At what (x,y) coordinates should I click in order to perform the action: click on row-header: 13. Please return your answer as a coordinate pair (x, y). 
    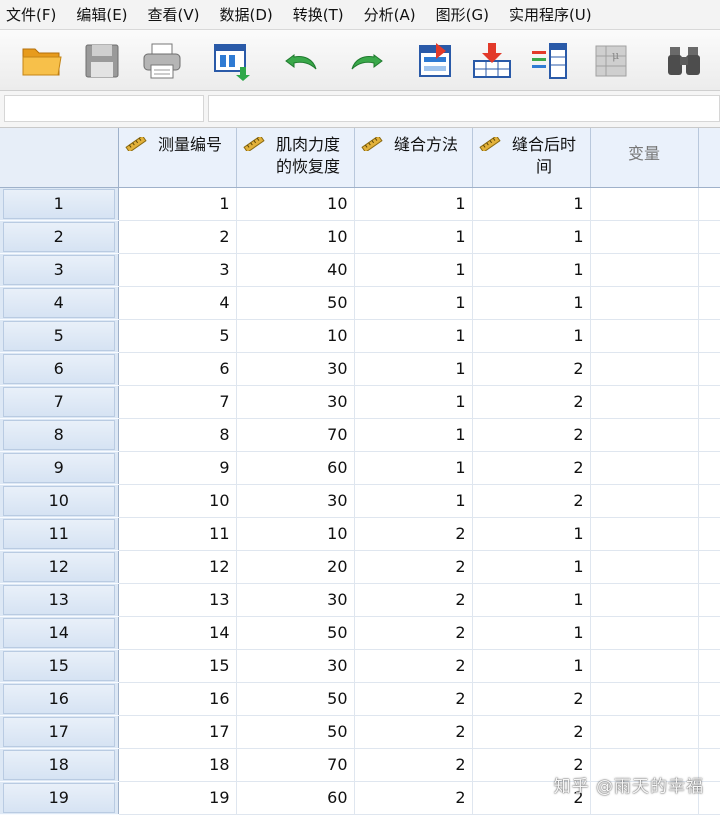
    Looking at the image, I should click on (59, 600).